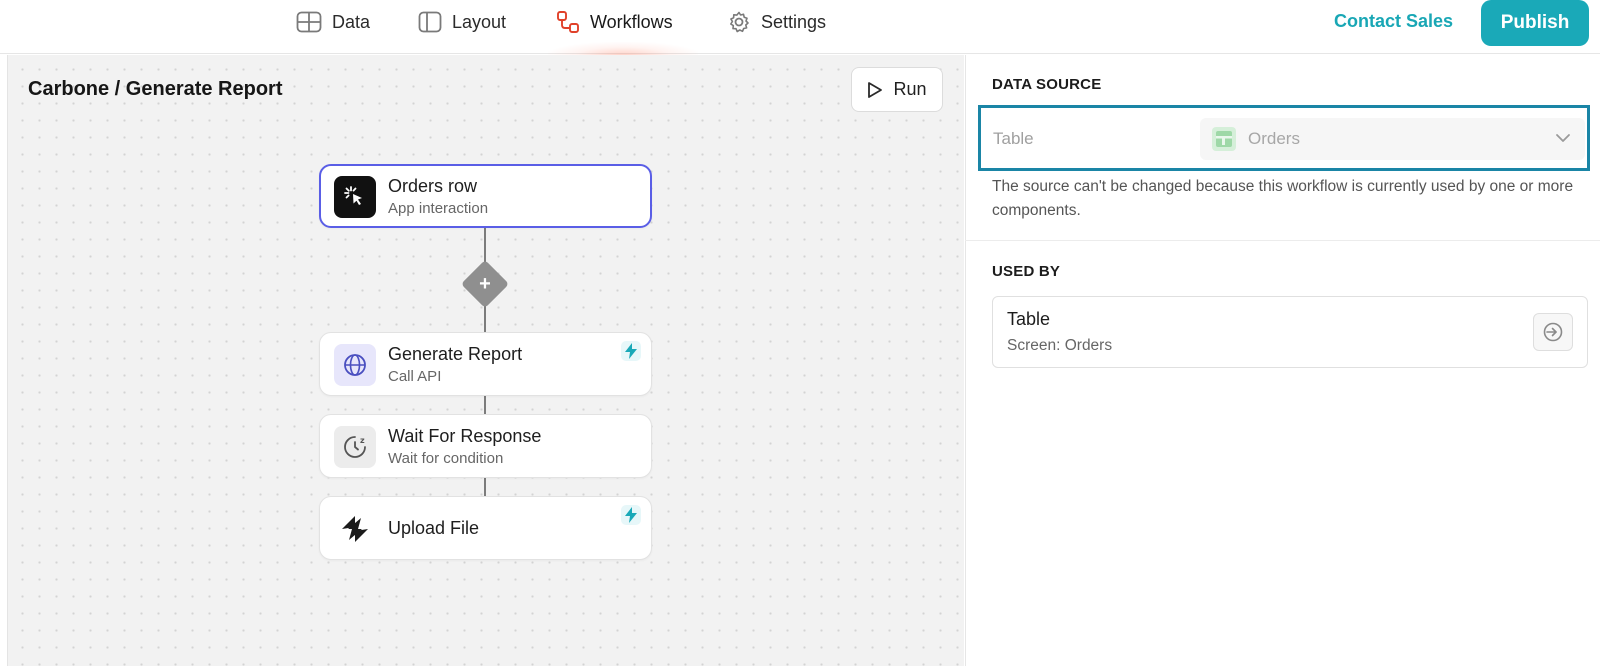 This screenshot has width=1600, height=666. I want to click on run-button: Run, so click(897, 89).